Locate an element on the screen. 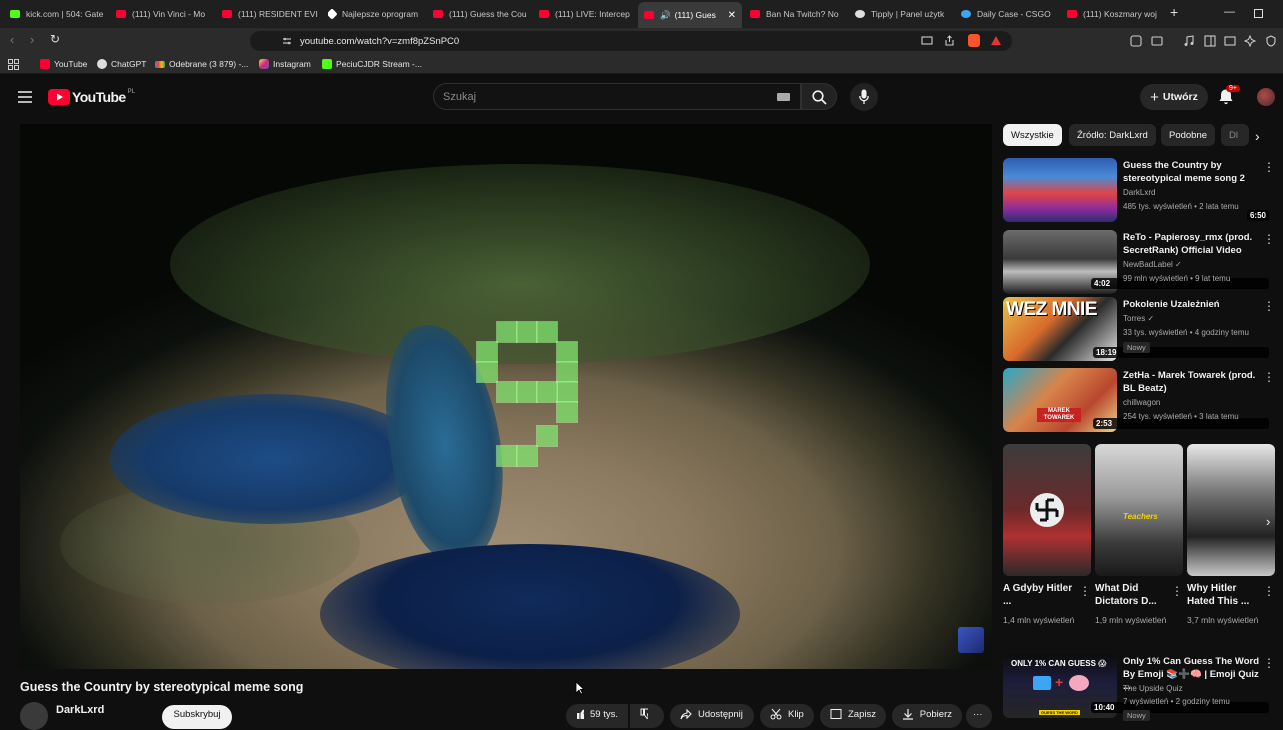 The width and height of the screenshot is (1283, 730). recommendation-channel: DarkLxrd is located at coordinates (1139, 192).